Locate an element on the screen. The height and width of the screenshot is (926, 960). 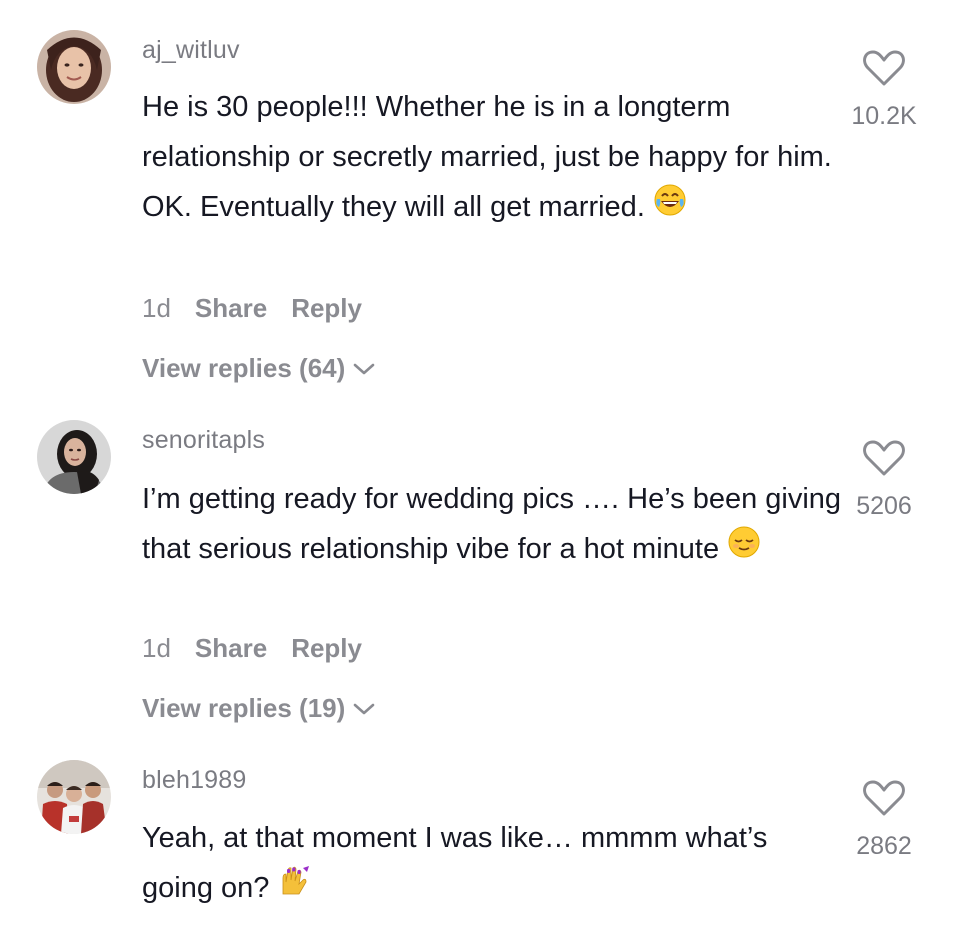
user-avatar-group-icon is located at coordinates (74, 797).